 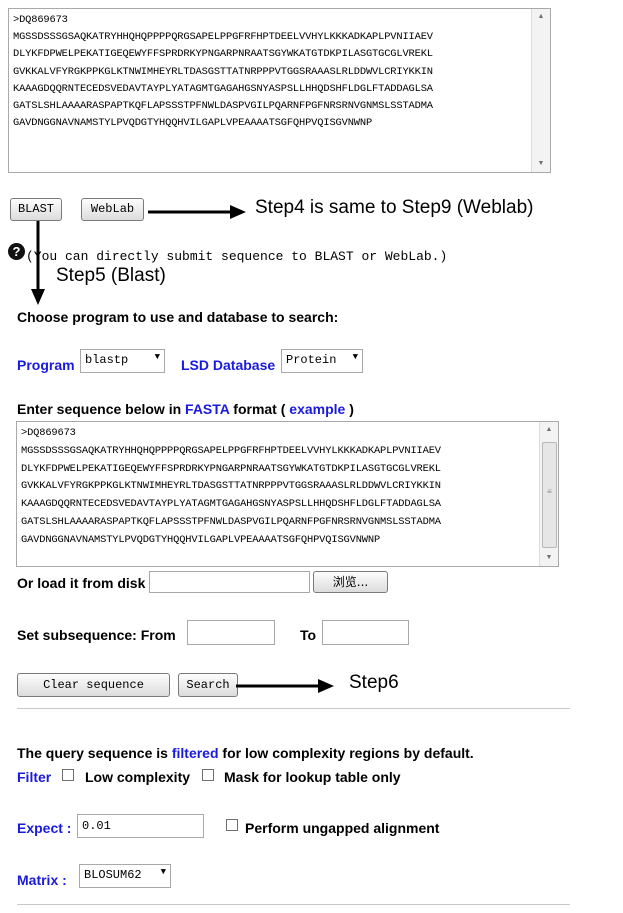 I want to click on mask-lookup-checkbox, so click(x=208, y=775).